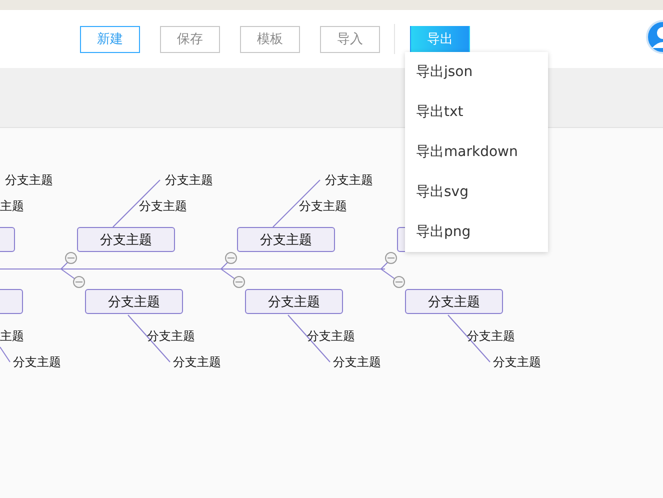  I want to click on menu-item: 导出png, so click(476, 232).